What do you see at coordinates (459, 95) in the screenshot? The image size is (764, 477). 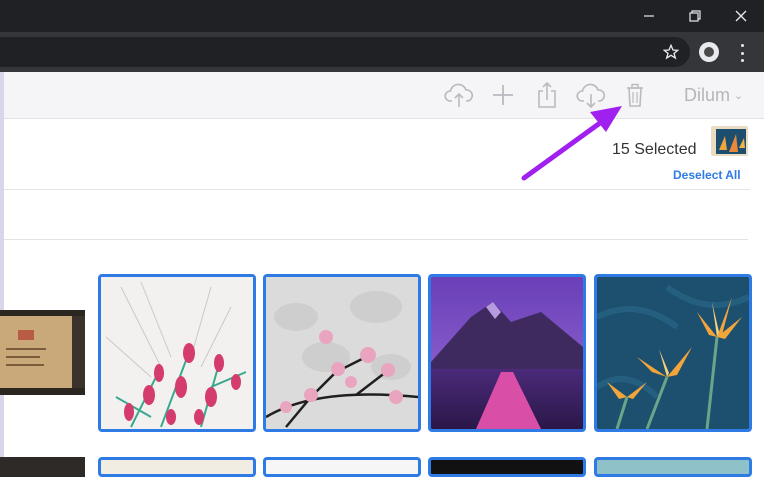 I see `upload-cloud-icon` at bounding box center [459, 95].